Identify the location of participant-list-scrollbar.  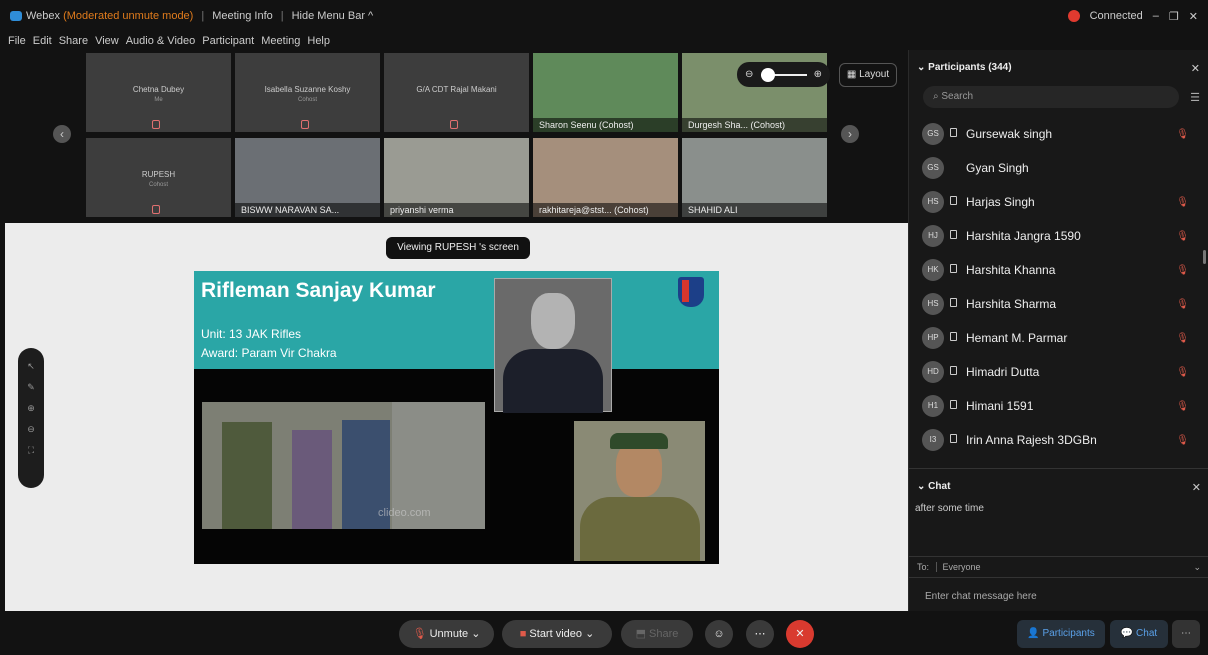
(1204, 257).